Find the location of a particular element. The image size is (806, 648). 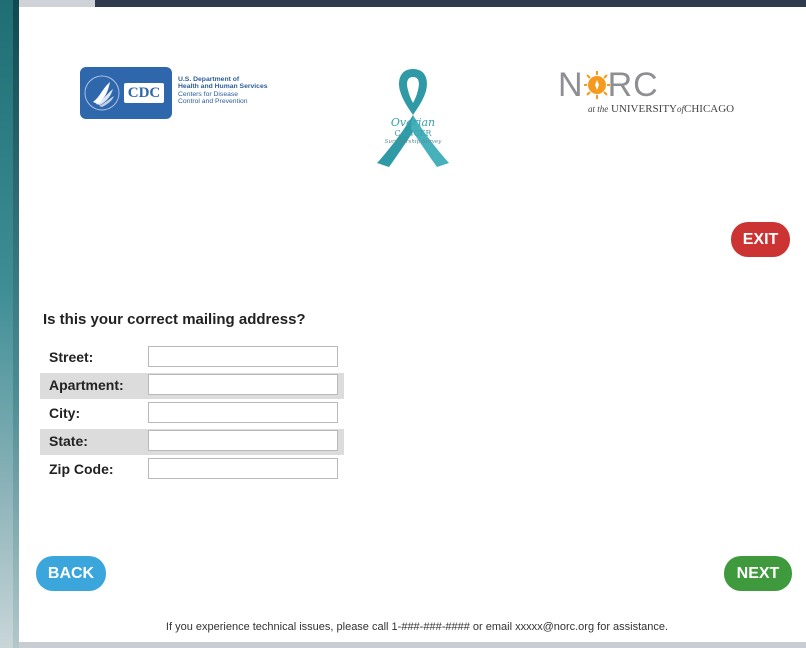

state-field is located at coordinates (243, 440).